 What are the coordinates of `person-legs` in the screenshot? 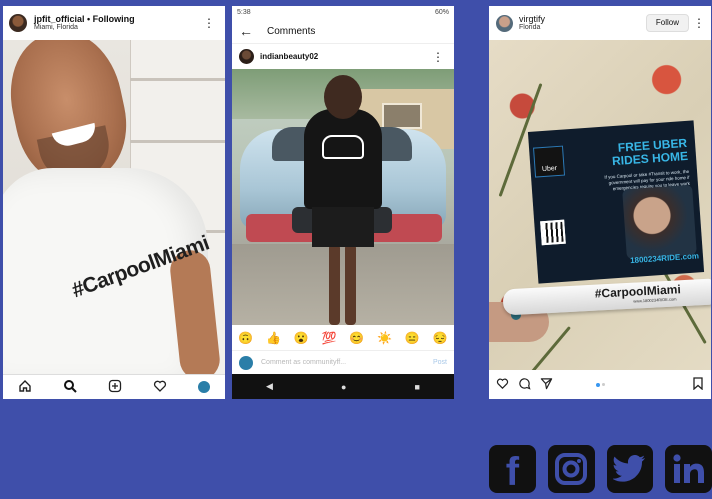 It's located at (343, 284).